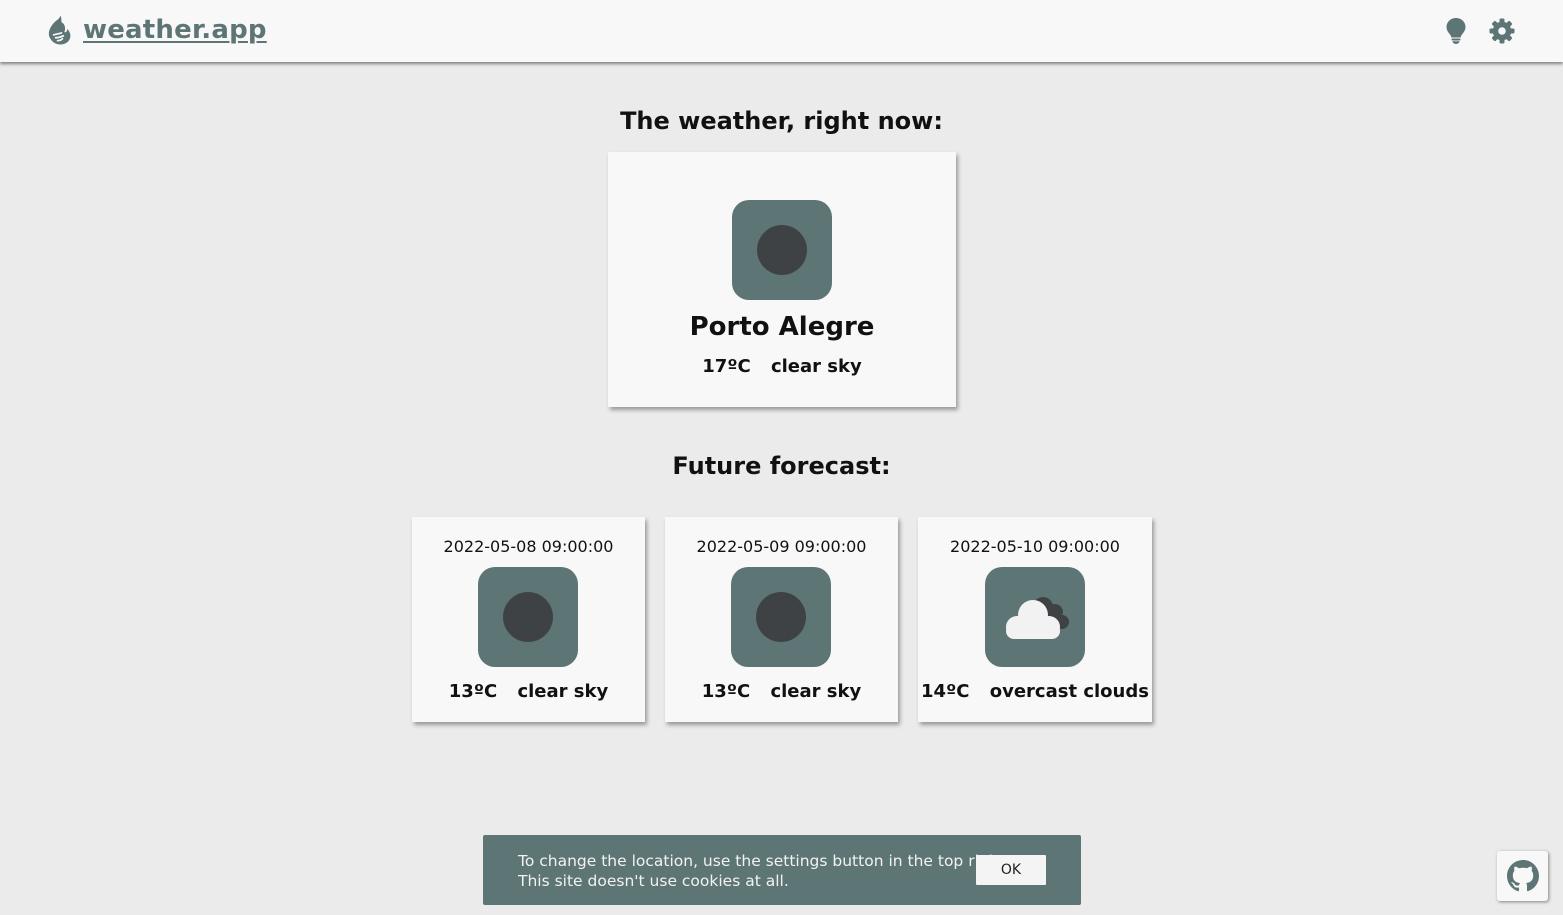 The width and height of the screenshot is (1563, 915). Describe the element at coordinates (781, 466) in the screenshot. I see `forecast-title: Future forecast:` at that location.